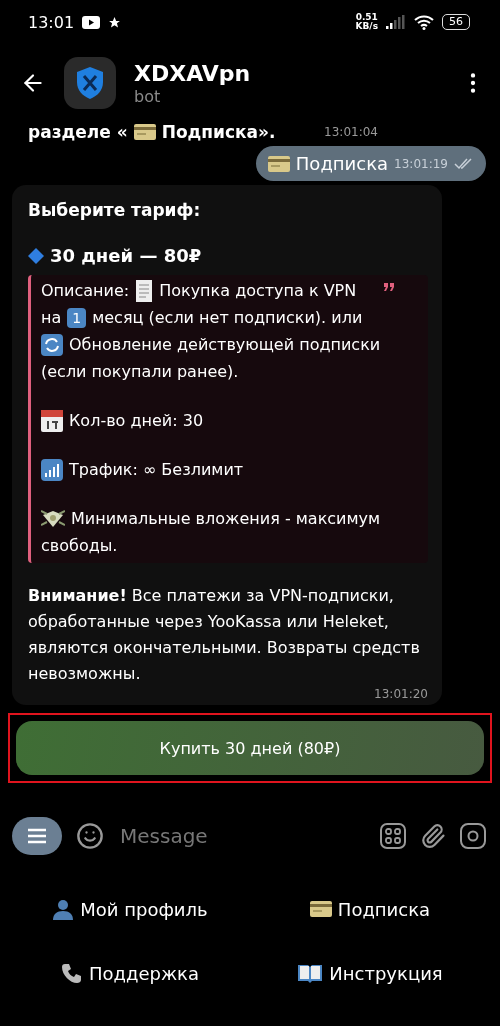 The height and width of the screenshot is (1026, 500). Describe the element at coordinates (401, 694) in the screenshot. I see `message-time: 13:01:20` at that location.